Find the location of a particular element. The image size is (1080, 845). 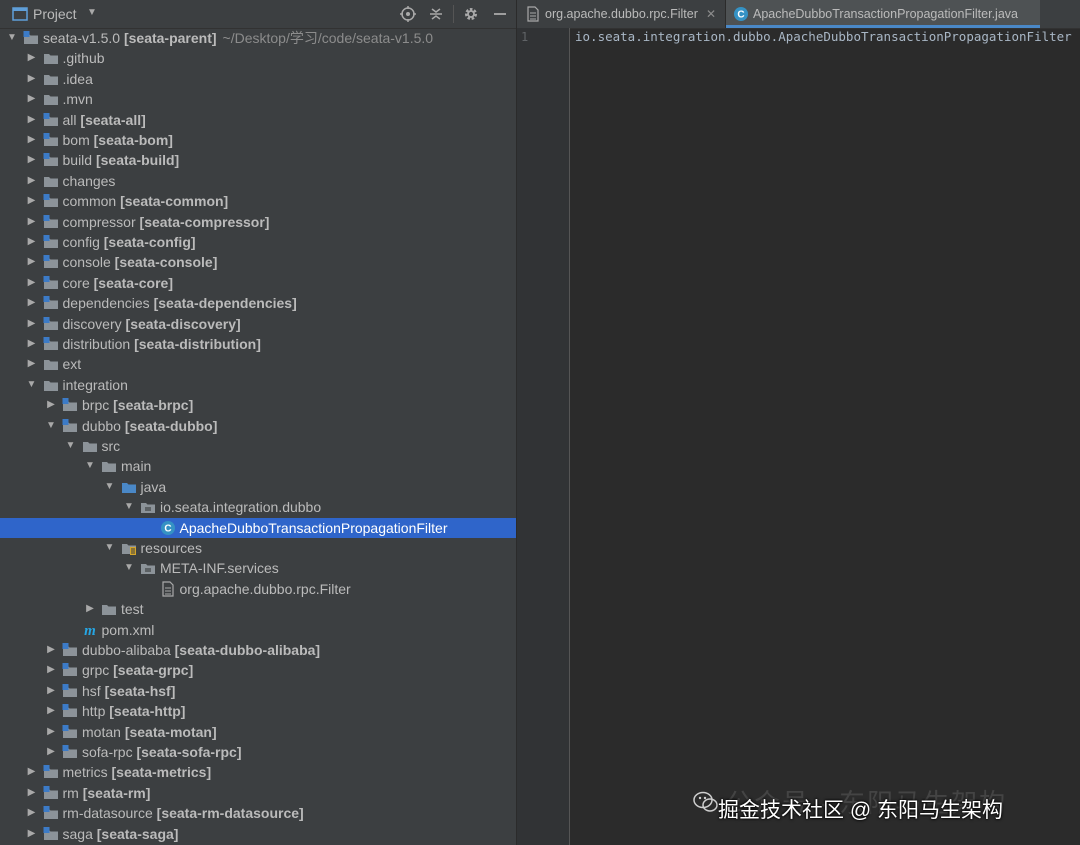

tree-item: ▶ build [seata-build] is located at coordinates (258, 160).